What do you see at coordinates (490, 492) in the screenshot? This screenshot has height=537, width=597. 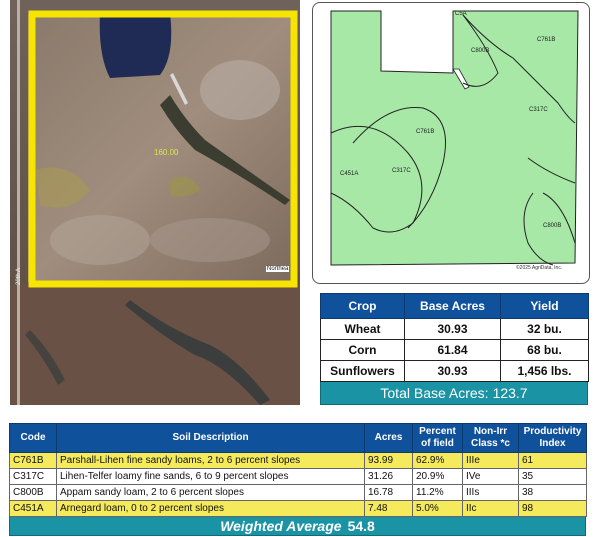 I see `soil-class: IIIs` at bounding box center [490, 492].